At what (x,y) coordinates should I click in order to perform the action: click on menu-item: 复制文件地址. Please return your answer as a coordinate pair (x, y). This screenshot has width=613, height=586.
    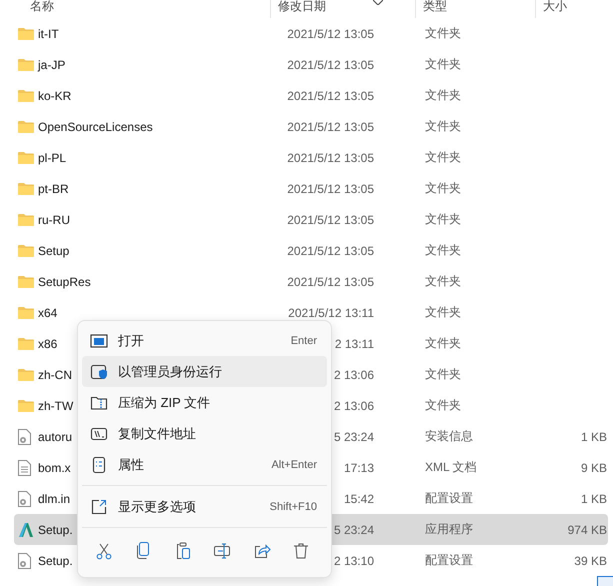
    Looking at the image, I should click on (204, 433).